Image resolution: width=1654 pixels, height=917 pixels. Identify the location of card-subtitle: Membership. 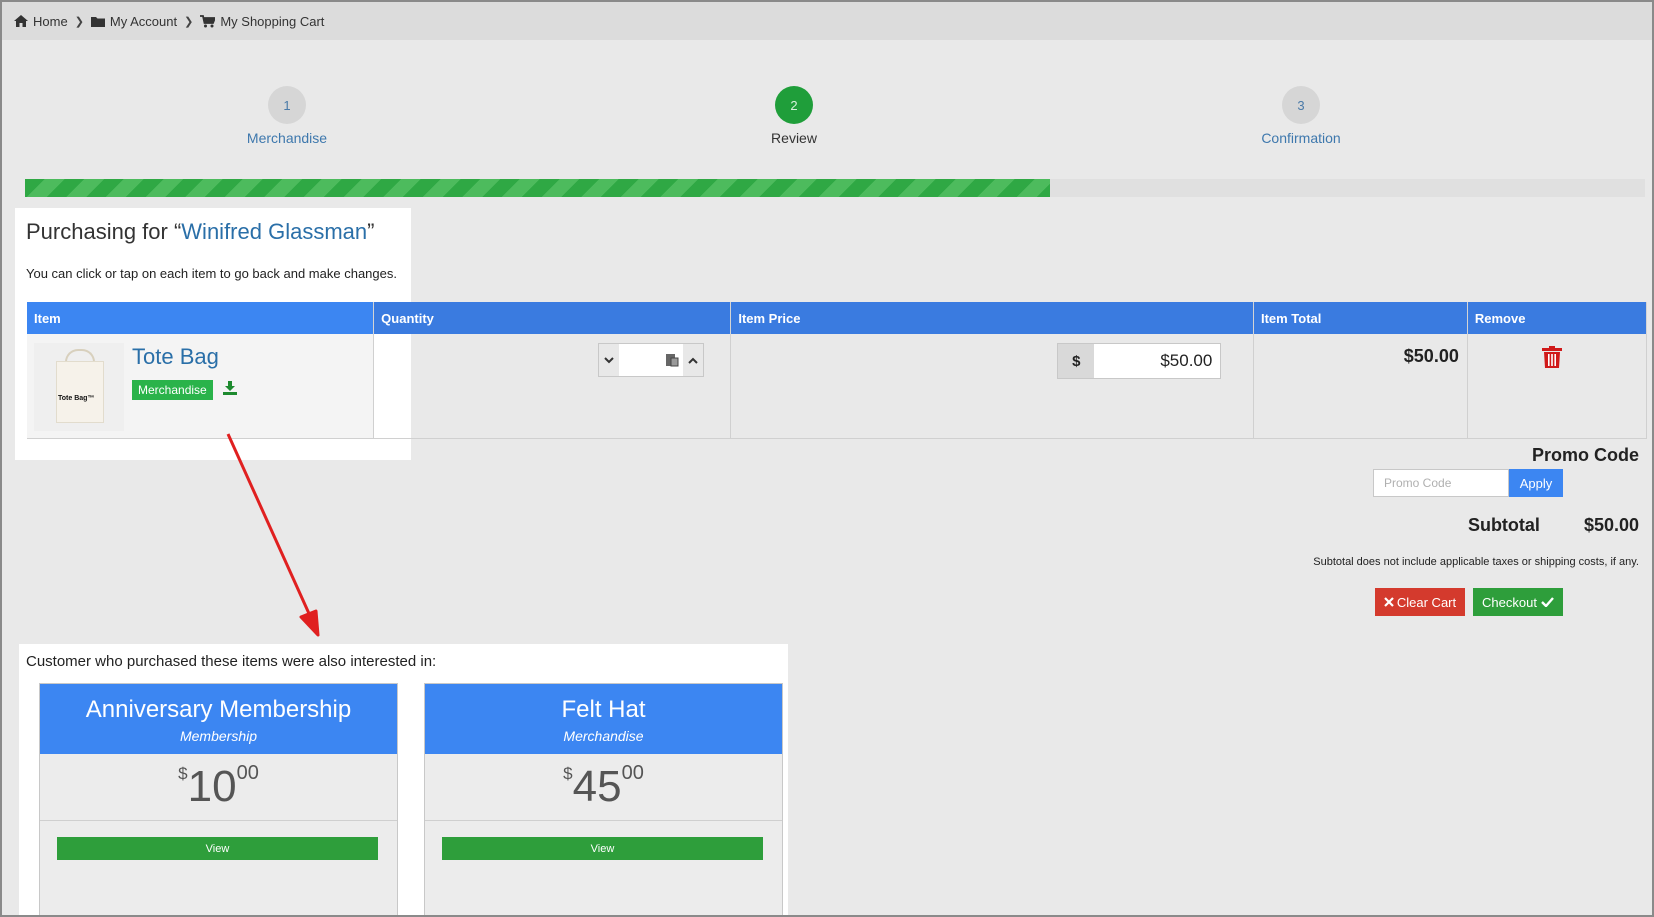
(218, 736).